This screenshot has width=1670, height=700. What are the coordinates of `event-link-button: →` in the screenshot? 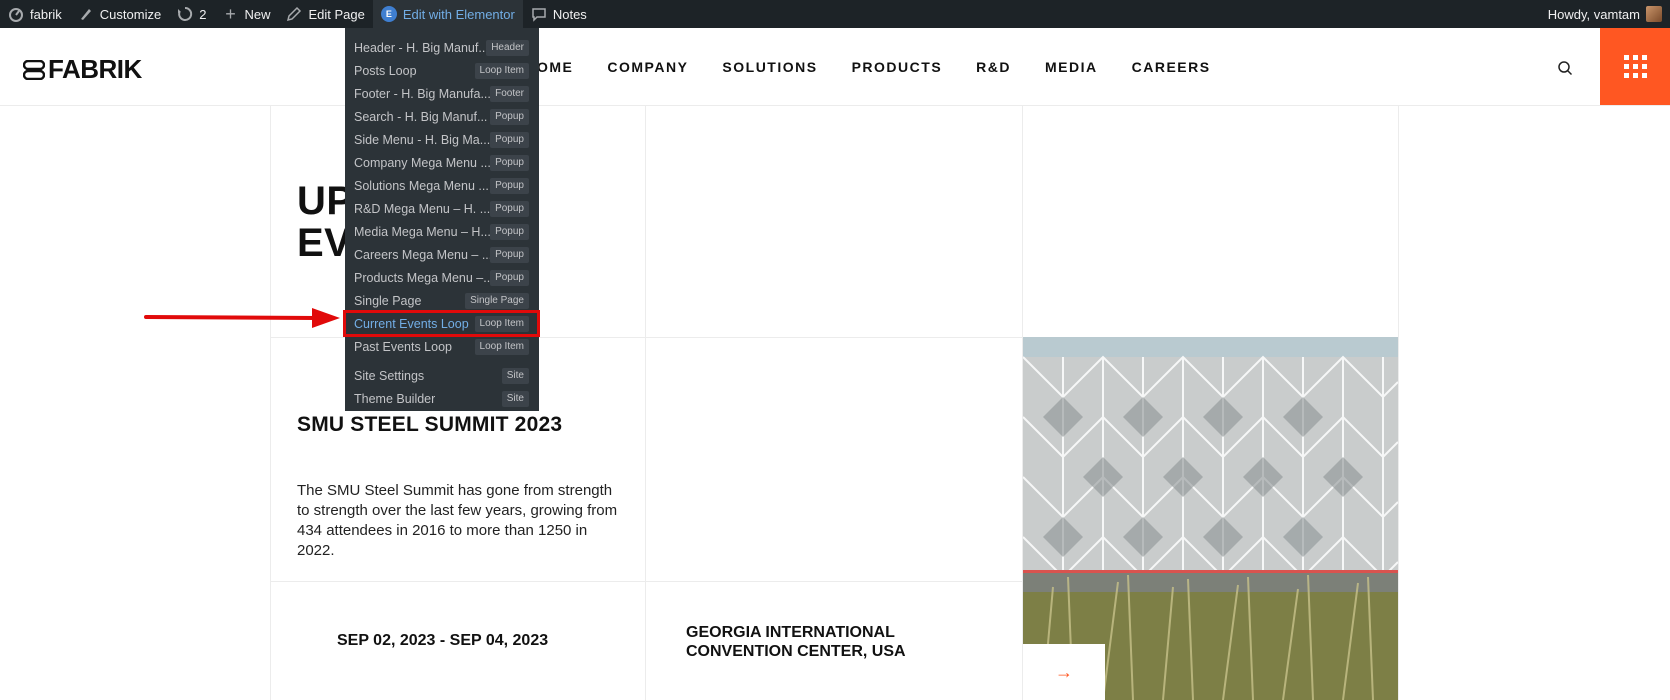 It's located at (1064, 672).